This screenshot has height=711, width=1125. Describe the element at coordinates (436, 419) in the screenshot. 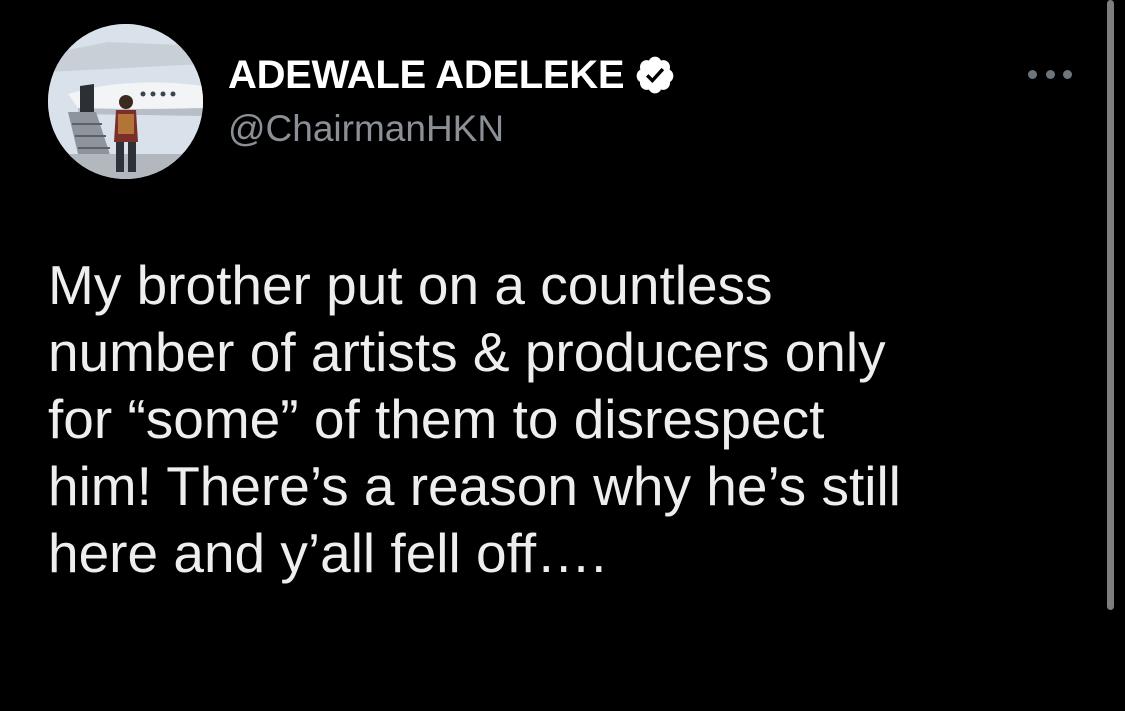

I see `tweet-text-line: for “some” of them to disrespect` at that location.